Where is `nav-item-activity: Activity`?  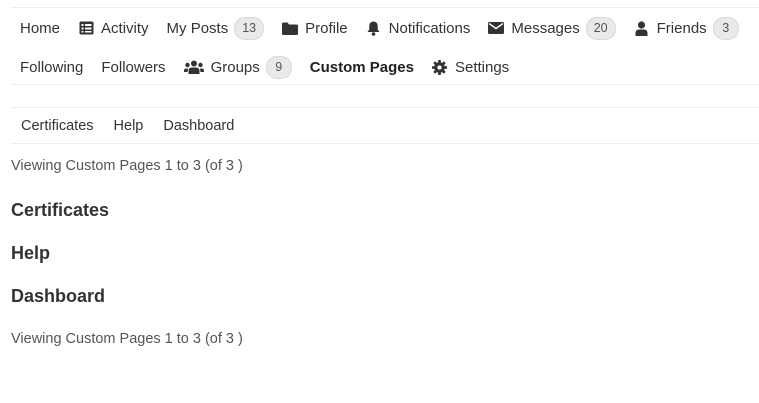
nav-item-activity: Activity is located at coordinates (113, 28).